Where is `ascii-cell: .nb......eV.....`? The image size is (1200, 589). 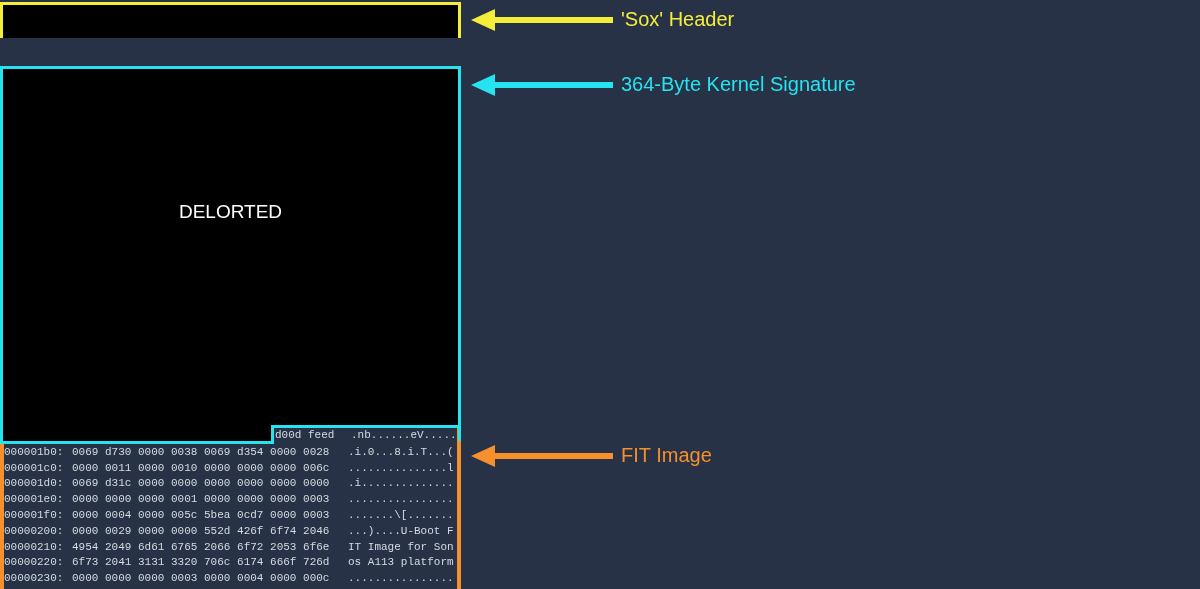 ascii-cell: .nb......eV..... is located at coordinates (404, 435).